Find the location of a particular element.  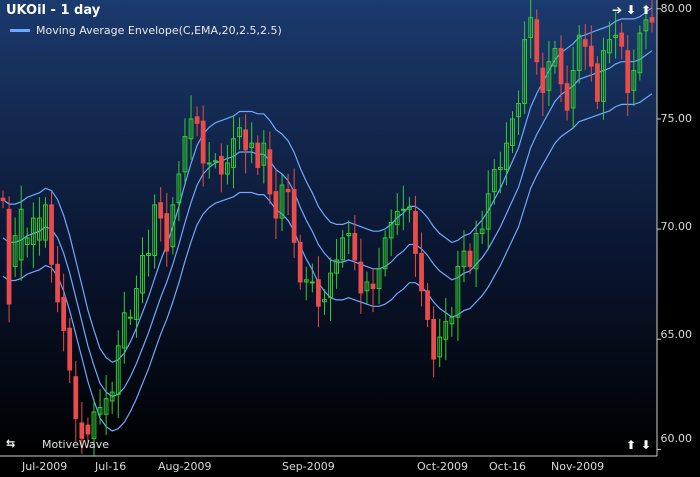

legend-swatch is located at coordinates (20, 30).